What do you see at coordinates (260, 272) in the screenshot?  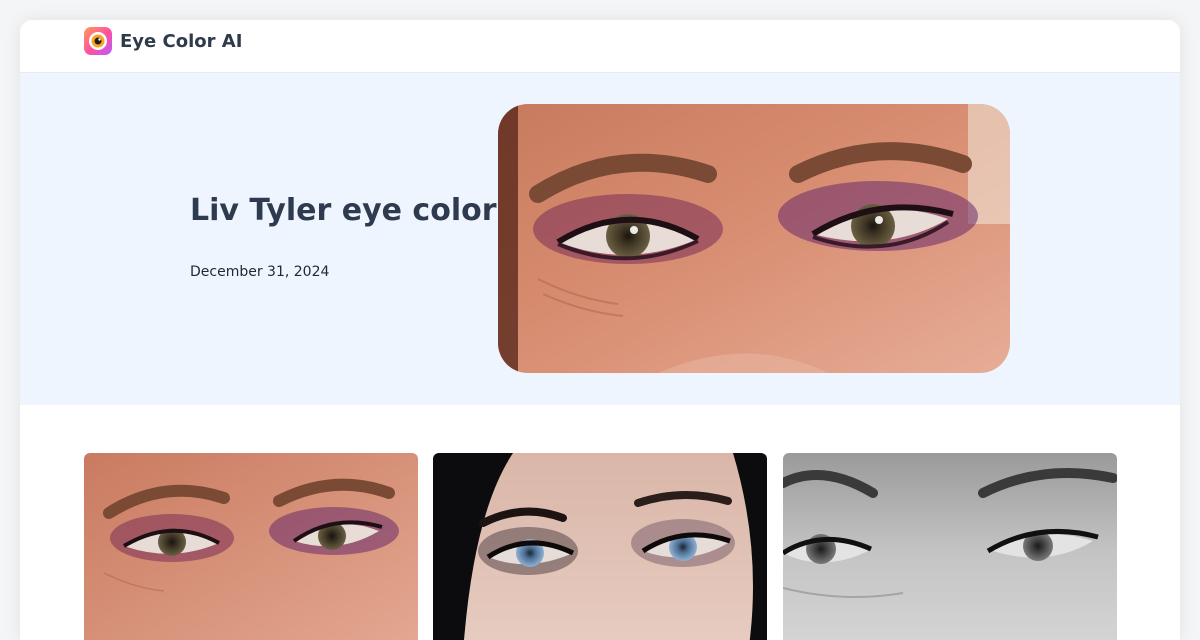 I see `publish-date: December 31, 2024` at bounding box center [260, 272].